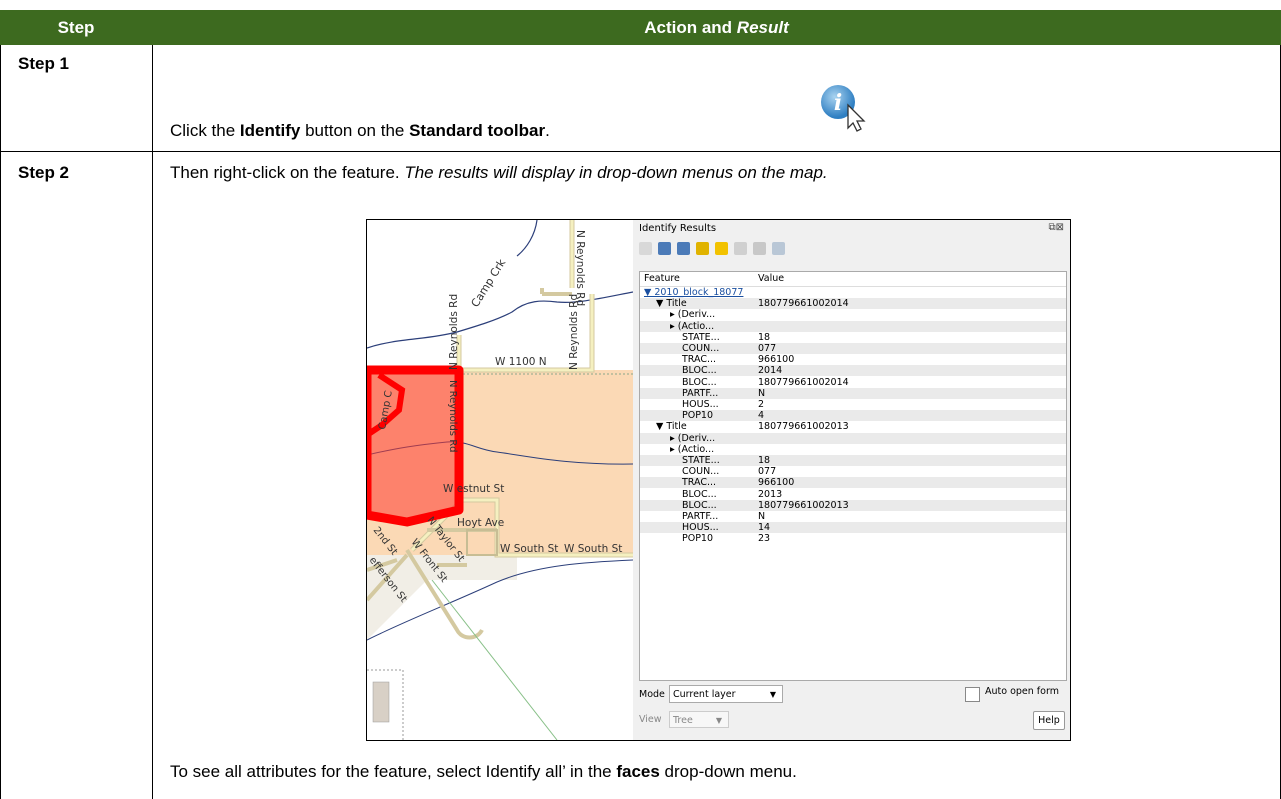  What do you see at coordinates (694, 292) in the screenshot?
I see `tree-row-feature: ▼ 2010_block_18077` at bounding box center [694, 292].